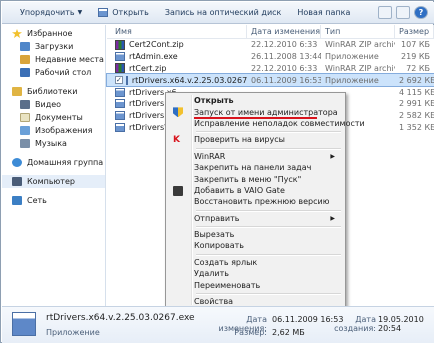 The image size is (434, 343). Describe the element at coordinates (51, 143) in the screenshot. I see `nav-item-label: Музыка` at that location.